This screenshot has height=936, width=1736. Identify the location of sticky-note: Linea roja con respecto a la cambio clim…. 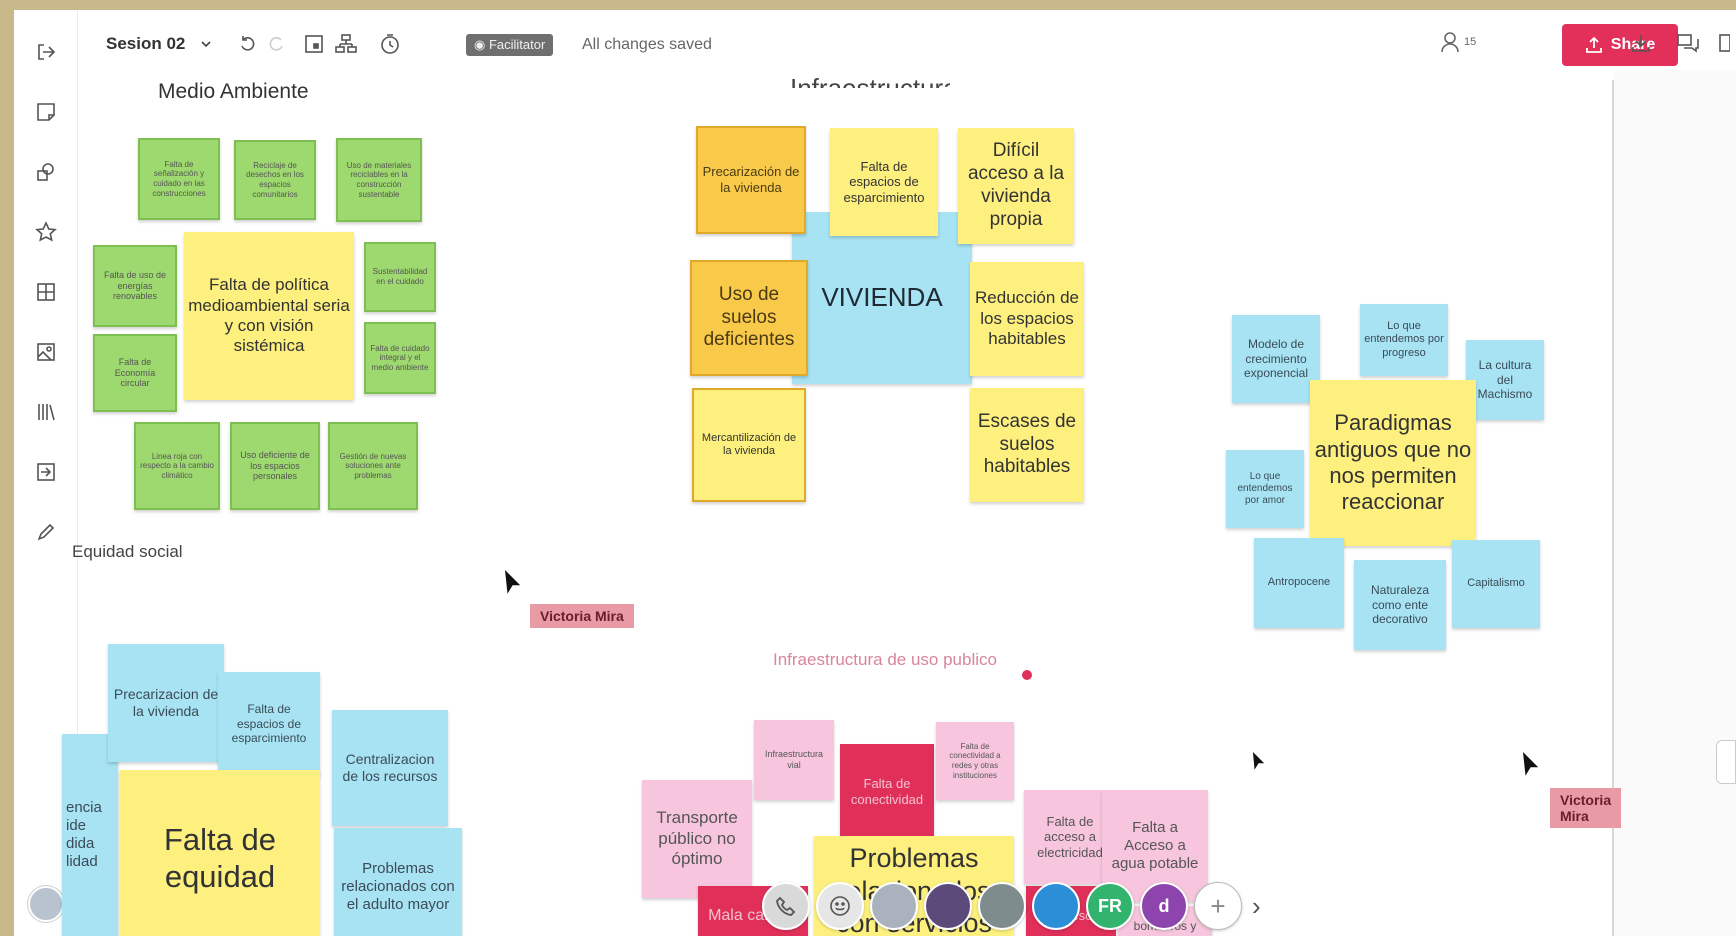
(177, 466).